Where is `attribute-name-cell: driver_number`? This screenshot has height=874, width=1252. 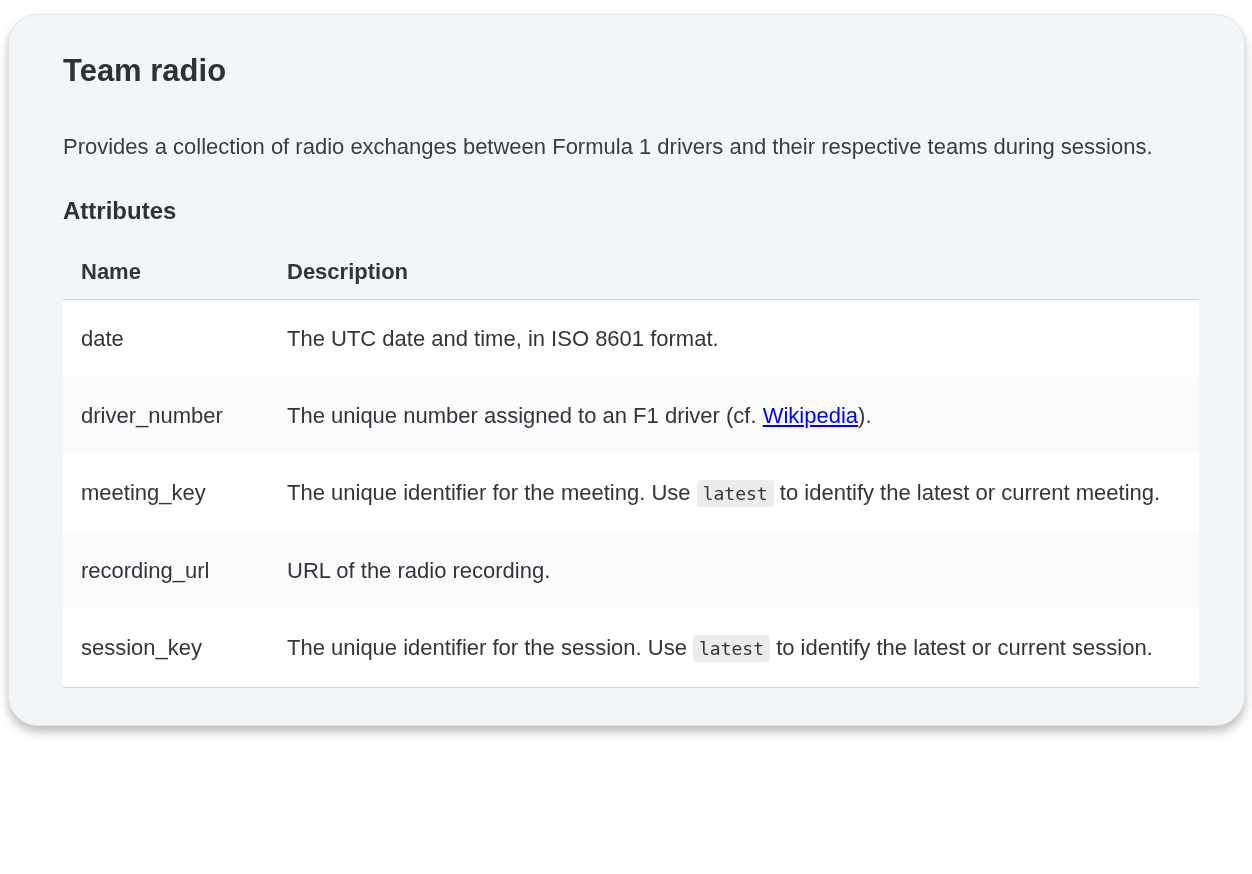
attribute-name-cell: driver_number is located at coordinates (166, 415).